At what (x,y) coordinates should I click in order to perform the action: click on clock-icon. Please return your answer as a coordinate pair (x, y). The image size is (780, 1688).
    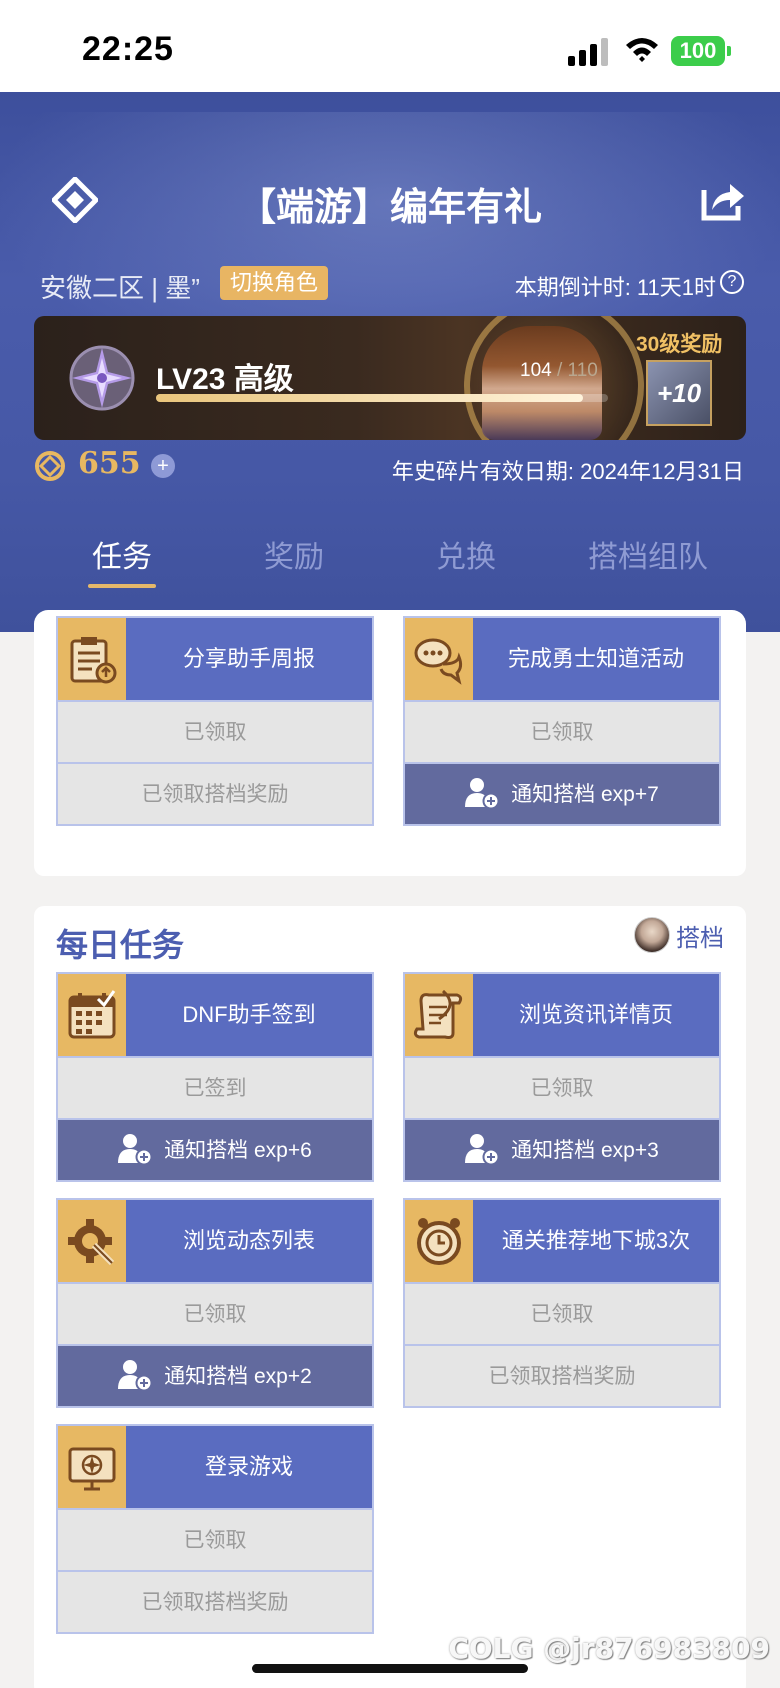
    Looking at the image, I should click on (439, 1241).